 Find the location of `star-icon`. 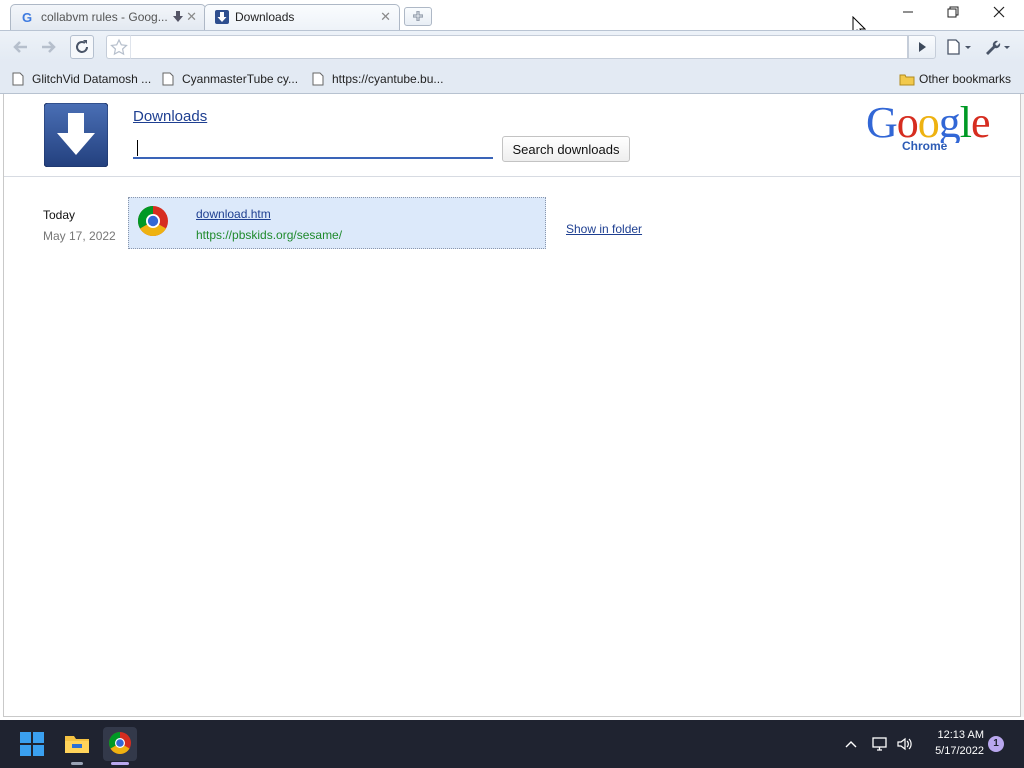

star-icon is located at coordinates (119, 47).